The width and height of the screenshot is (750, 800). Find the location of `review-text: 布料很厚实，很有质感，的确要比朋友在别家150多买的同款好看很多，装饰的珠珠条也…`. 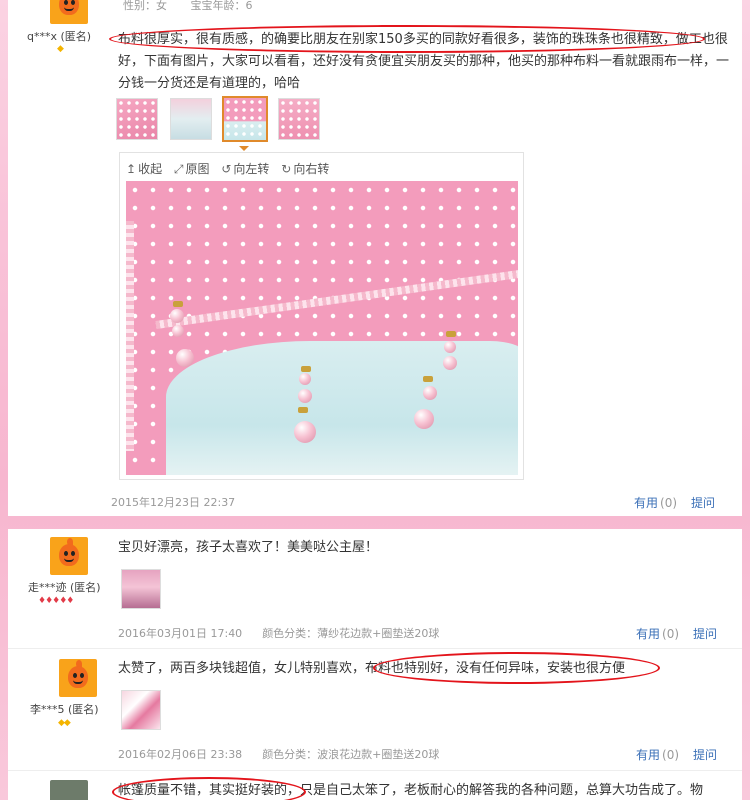

review-text: 布料很厚实，很有质感，的确要比朋友在别家150多买的同款好看很多，装饰的珠珠条也… is located at coordinates (424, 61).